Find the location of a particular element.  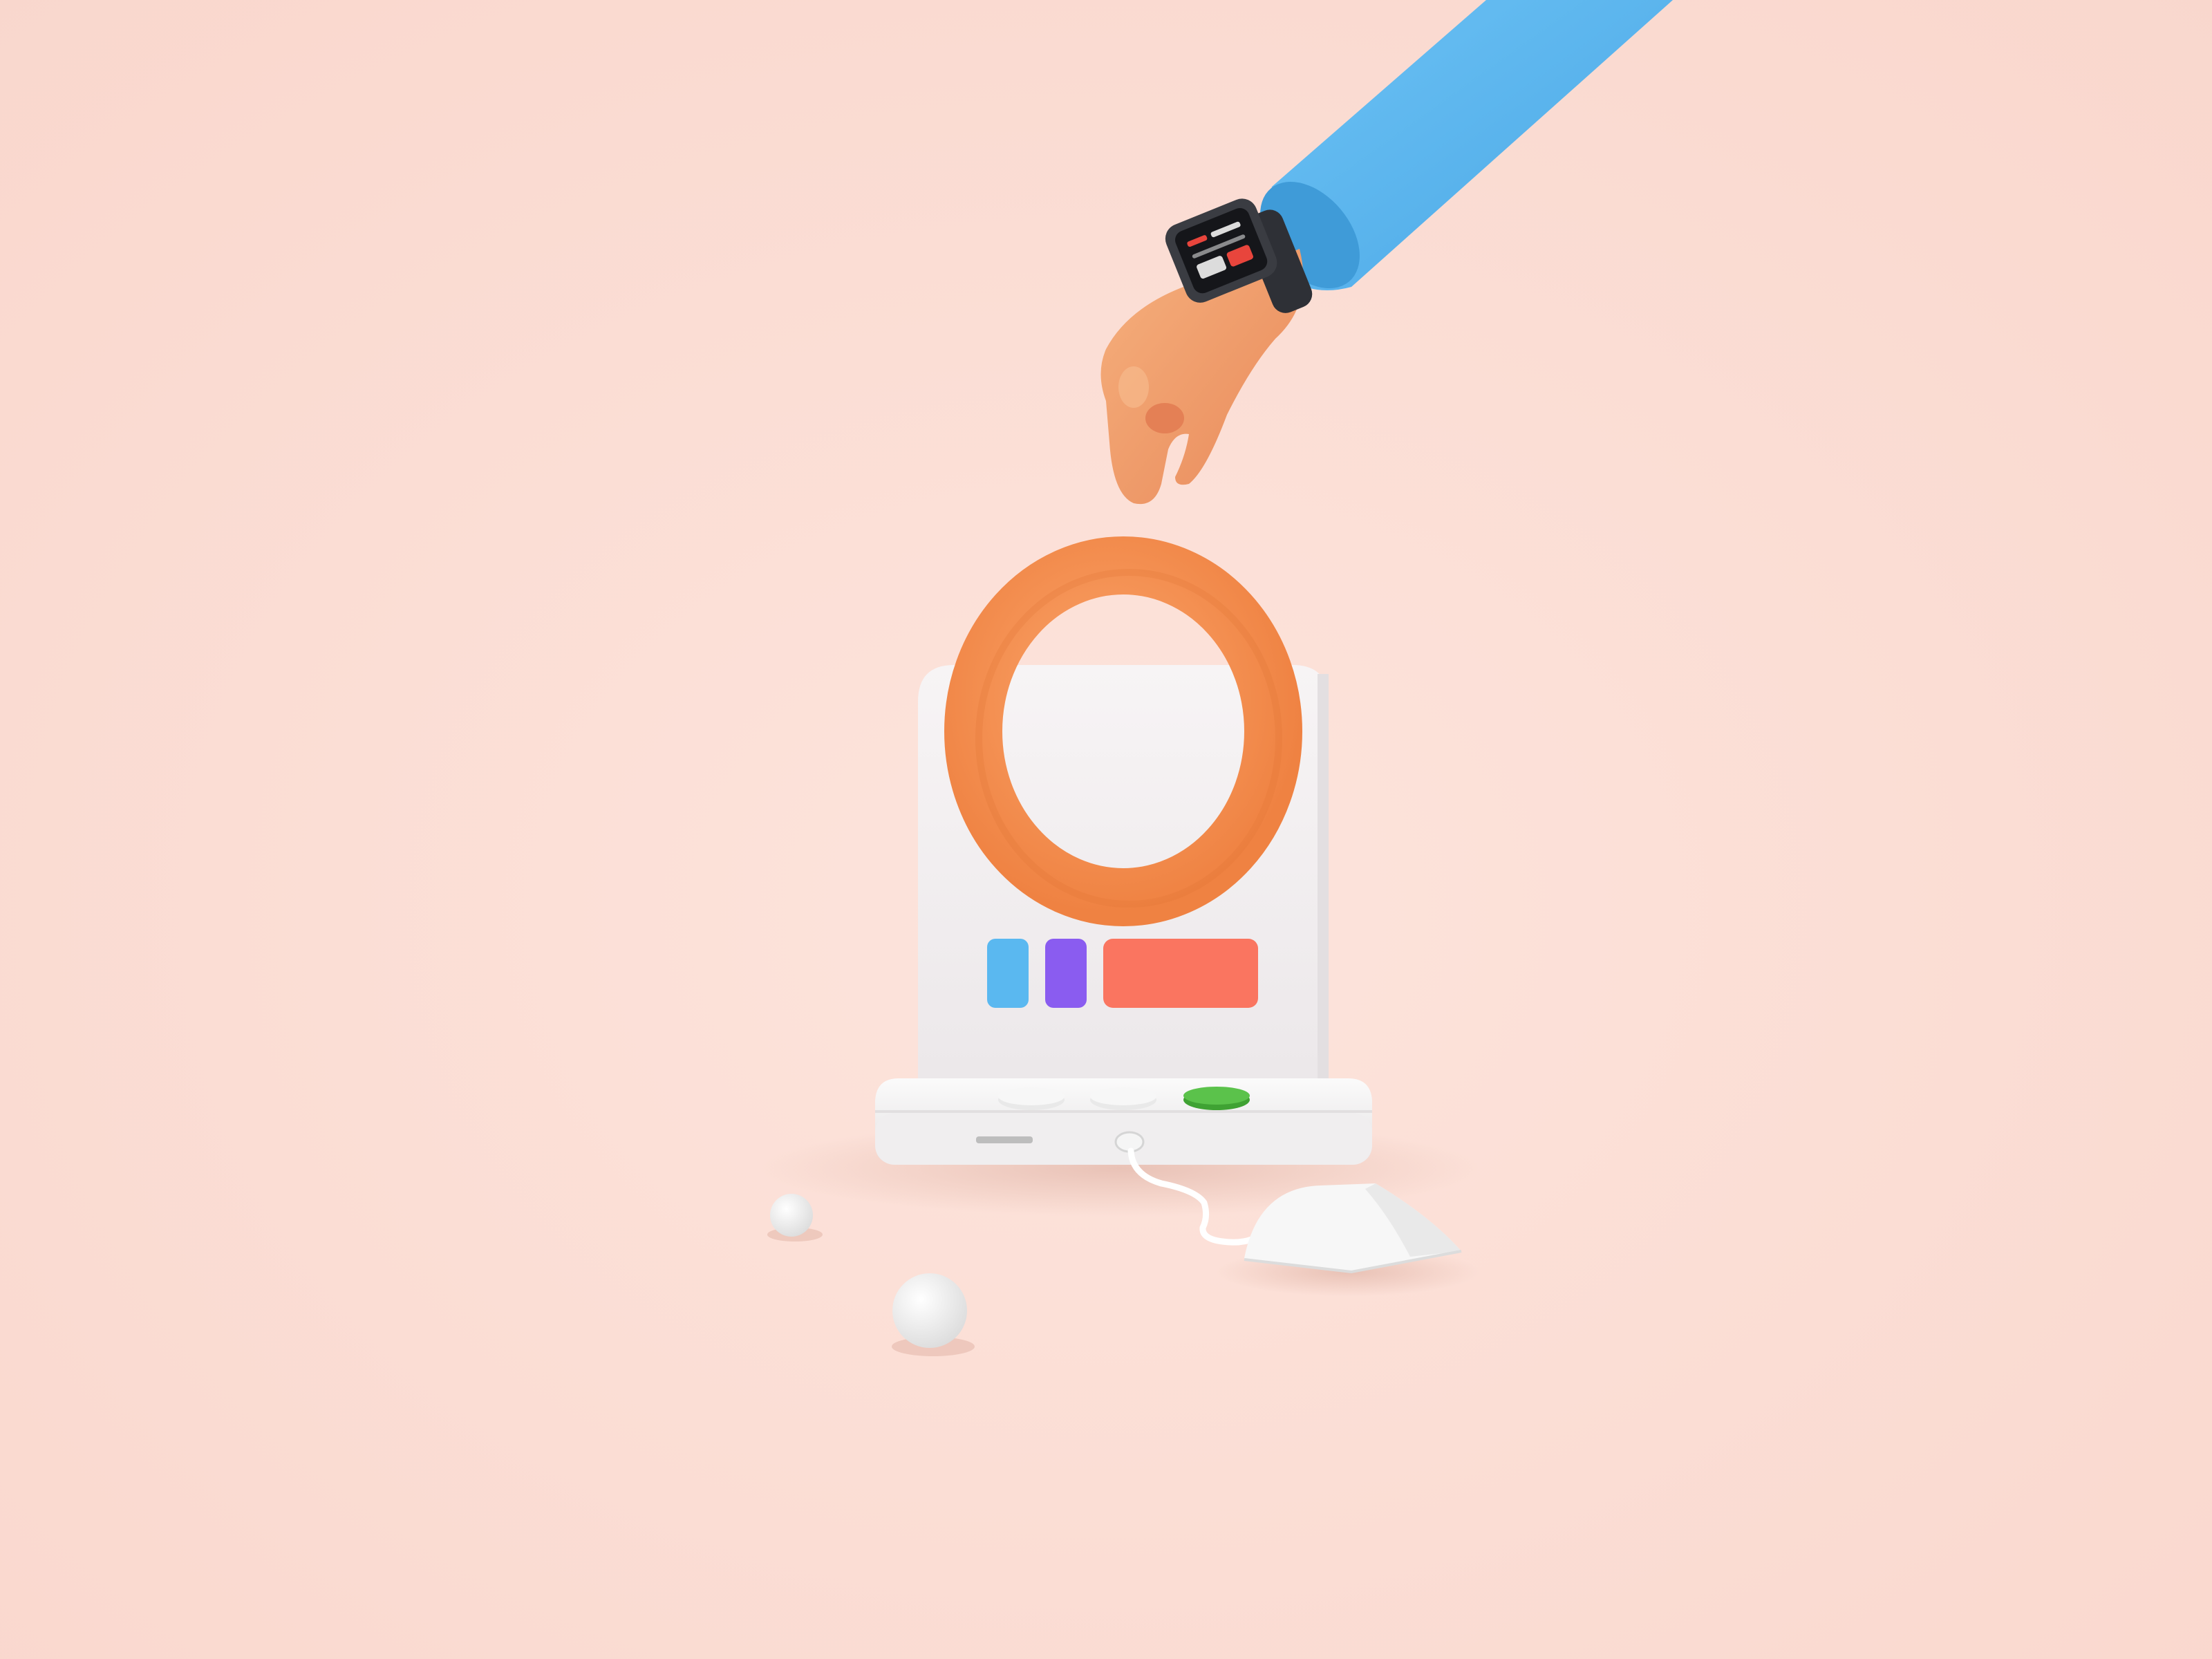

purple-button is located at coordinates (1066, 974).